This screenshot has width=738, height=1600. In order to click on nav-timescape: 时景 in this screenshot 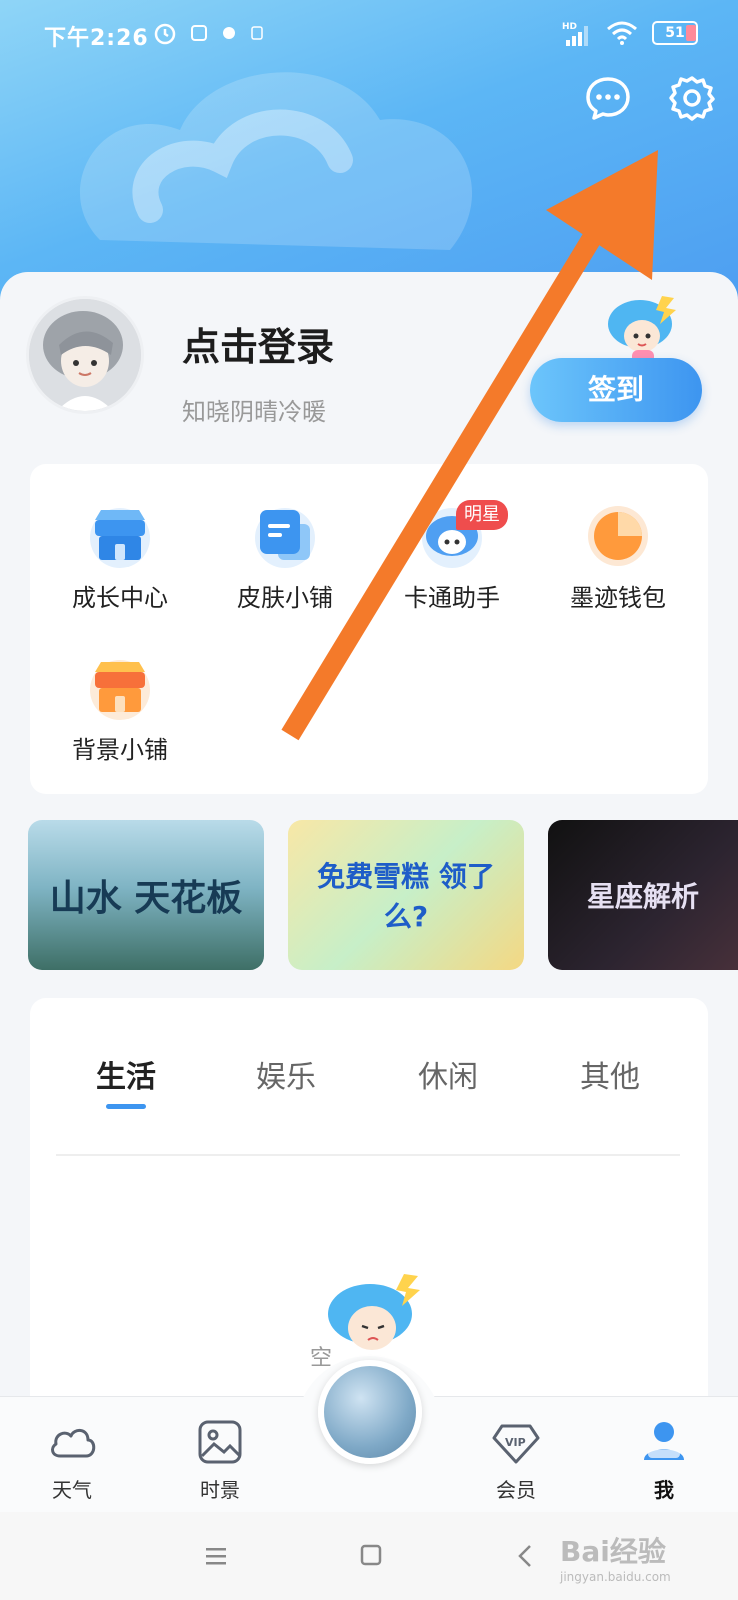, I will do `click(220, 1459)`.